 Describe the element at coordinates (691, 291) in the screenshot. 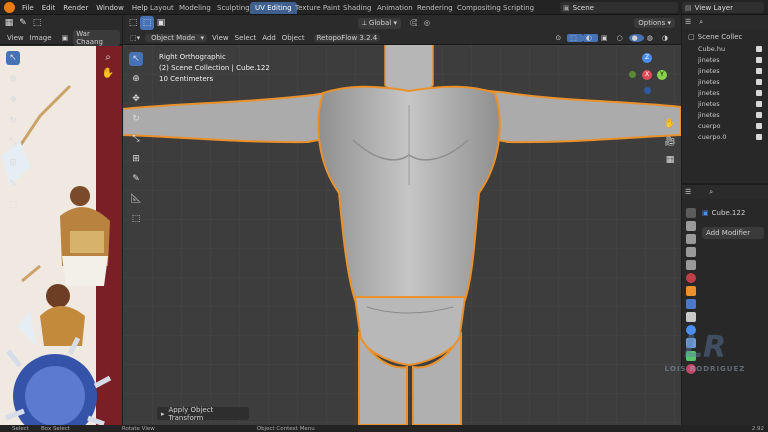

I see `object-tab-icon` at that location.